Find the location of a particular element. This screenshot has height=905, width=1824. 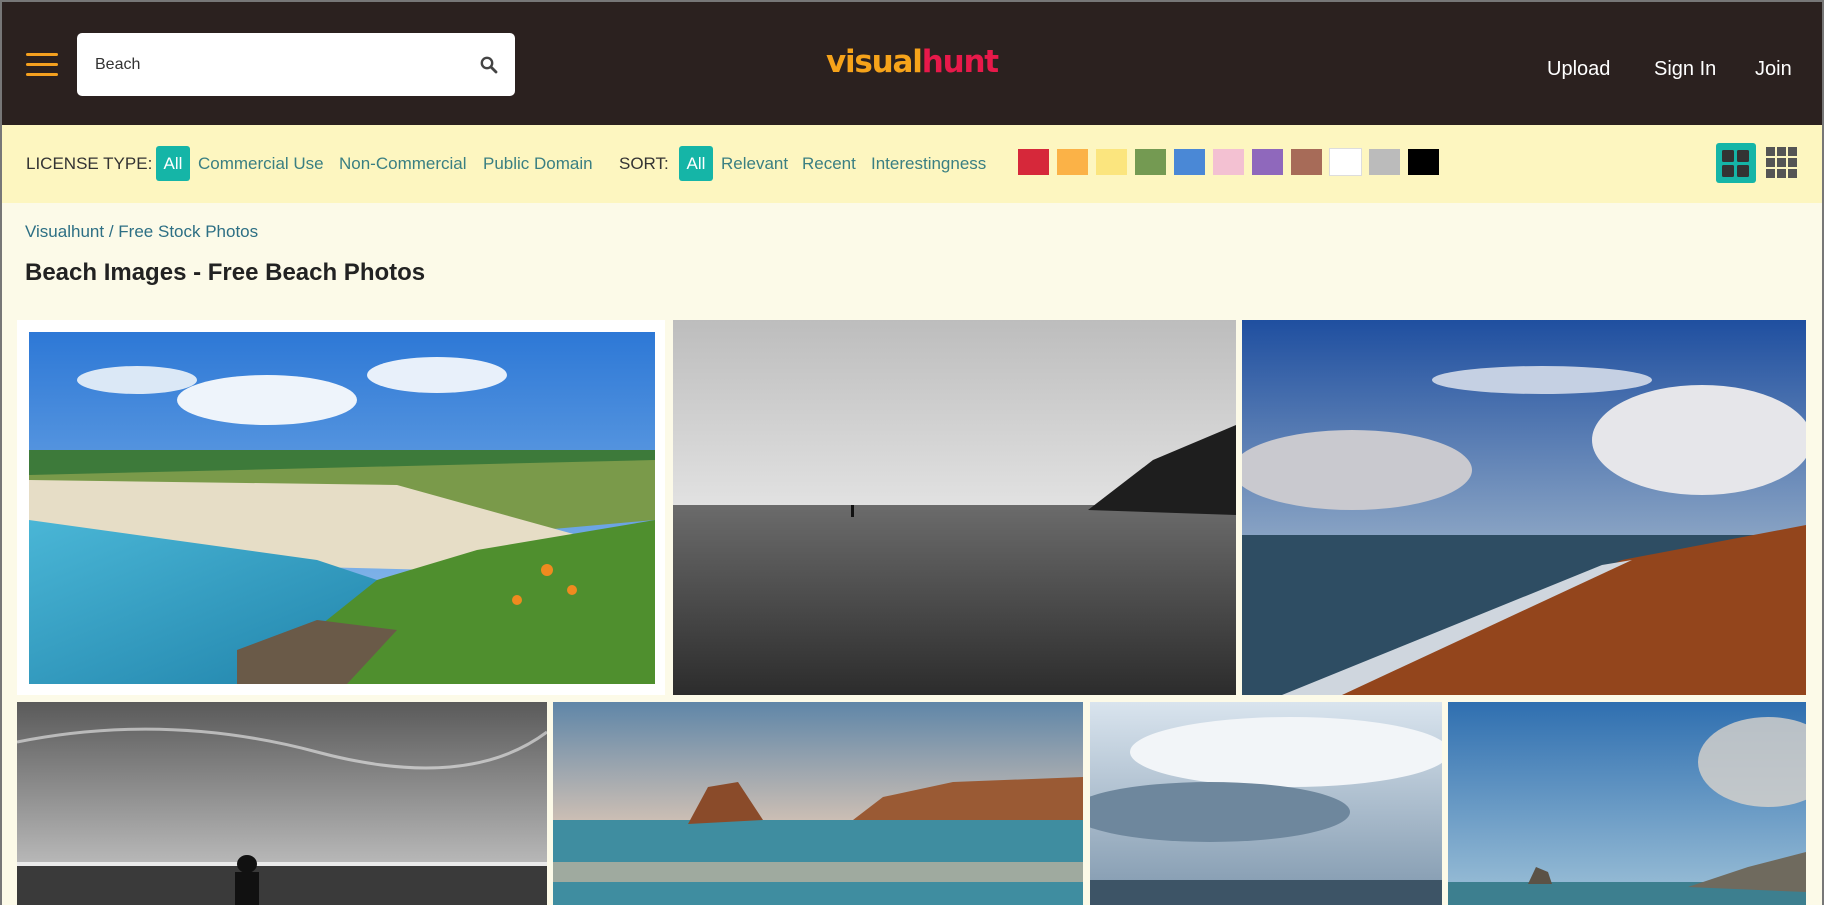

large-grid-view-button is located at coordinates (1736, 163).